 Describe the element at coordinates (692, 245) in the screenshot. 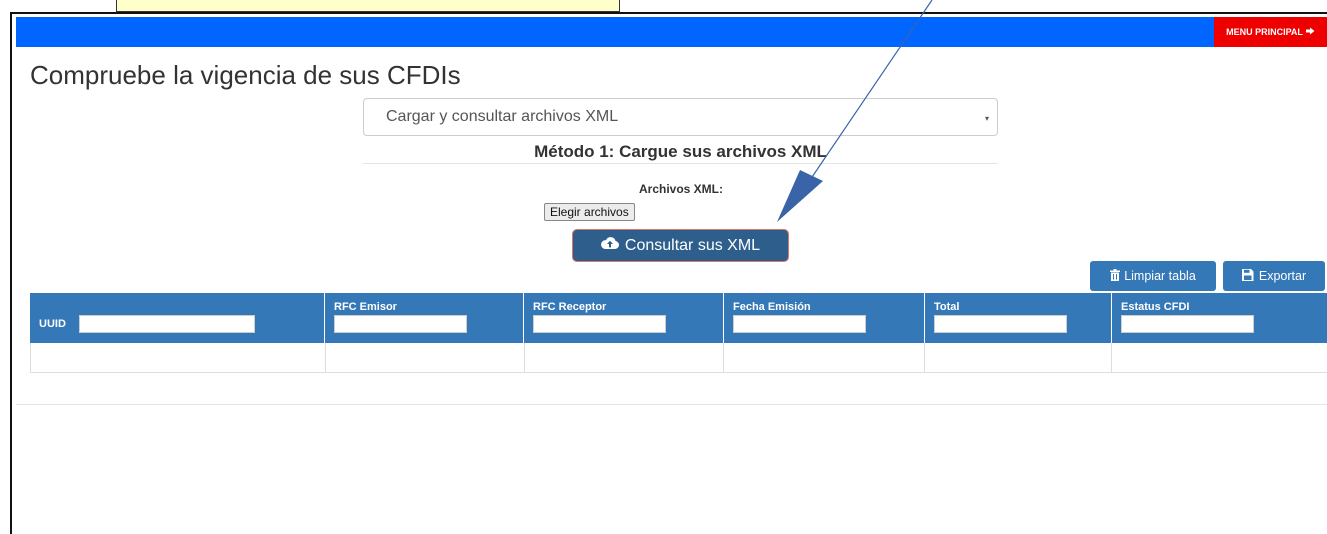

I see `consult-xml-label: Consultar sus XML` at that location.